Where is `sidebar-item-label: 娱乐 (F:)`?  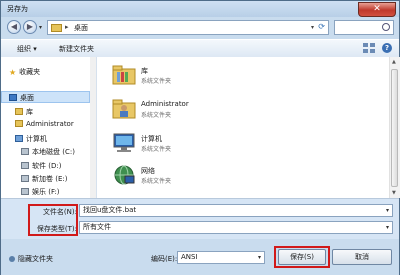 sidebar-item-label: 娱乐 (F:) is located at coordinates (46, 192).